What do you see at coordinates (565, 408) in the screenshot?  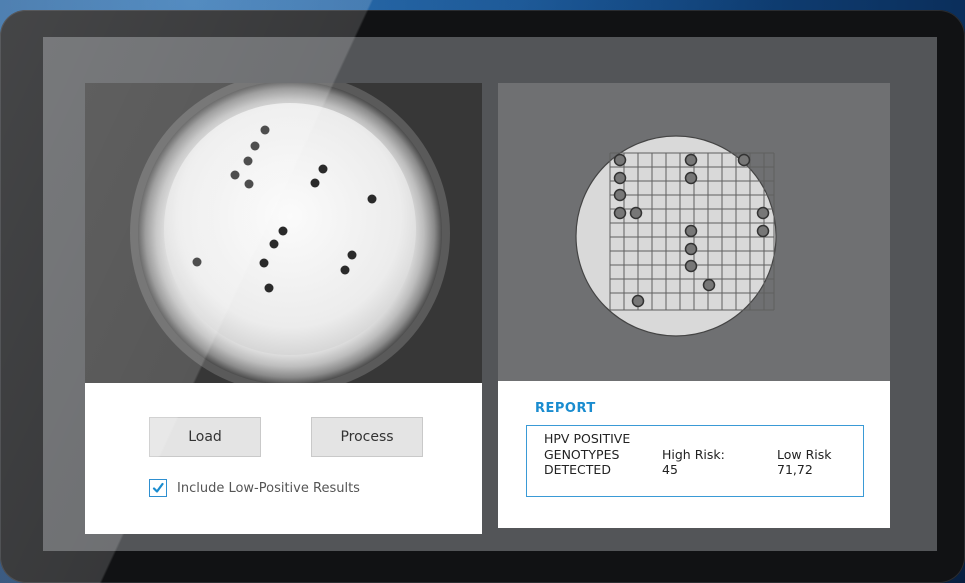 I see `report-title: REPORT` at bounding box center [565, 408].